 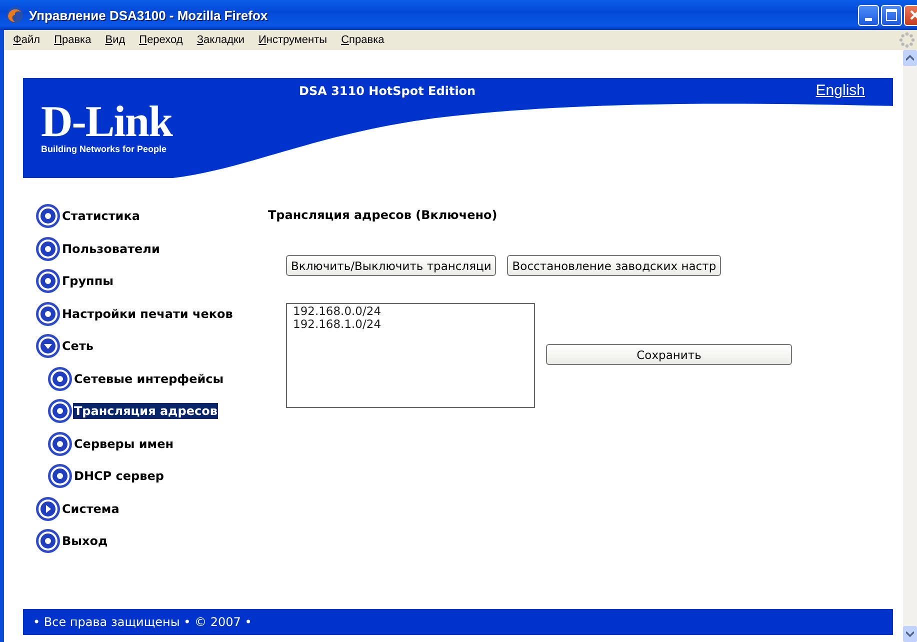 I want to click on browser-icon, so click(x=15, y=15).